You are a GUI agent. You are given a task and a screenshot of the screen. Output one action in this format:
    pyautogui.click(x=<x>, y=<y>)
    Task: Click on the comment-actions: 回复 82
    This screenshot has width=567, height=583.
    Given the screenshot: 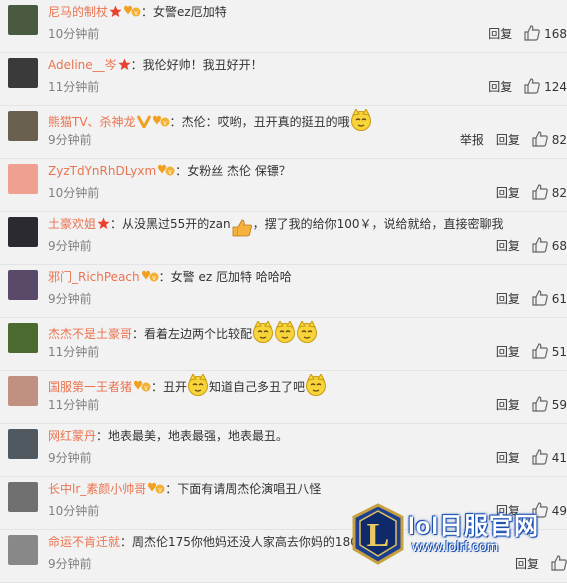 What is the action you would take?
    pyautogui.click(x=531, y=192)
    